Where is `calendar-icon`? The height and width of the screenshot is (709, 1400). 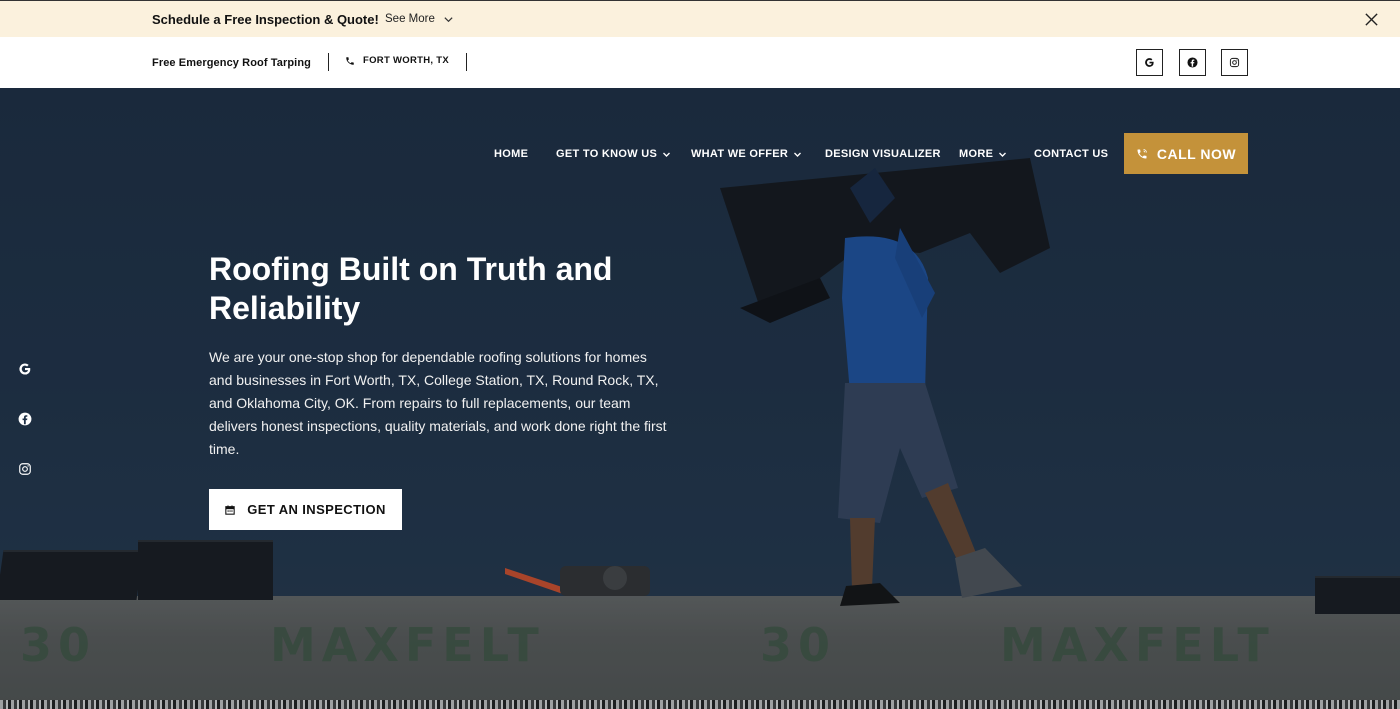 calendar-icon is located at coordinates (230, 509).